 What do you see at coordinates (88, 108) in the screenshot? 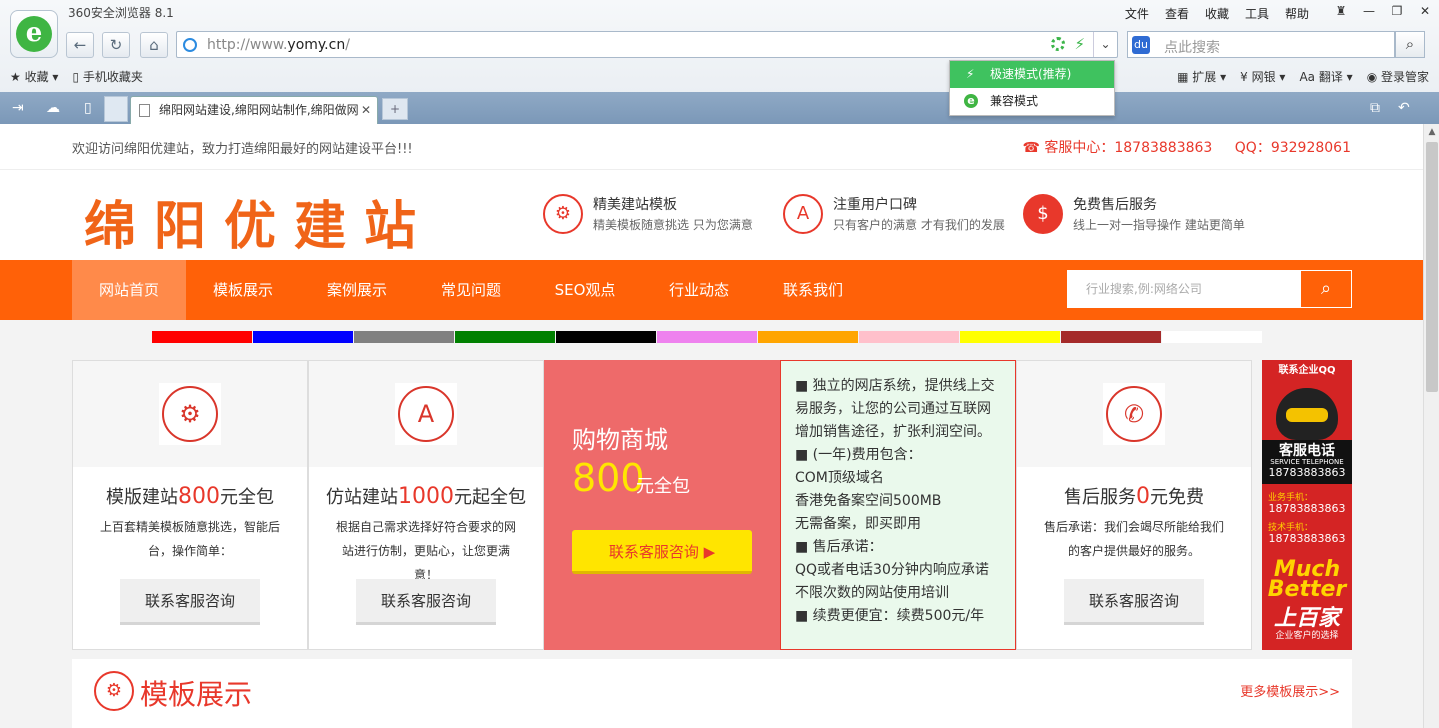
I see `phone-icon: ▯` at bounding box center [88, 108].